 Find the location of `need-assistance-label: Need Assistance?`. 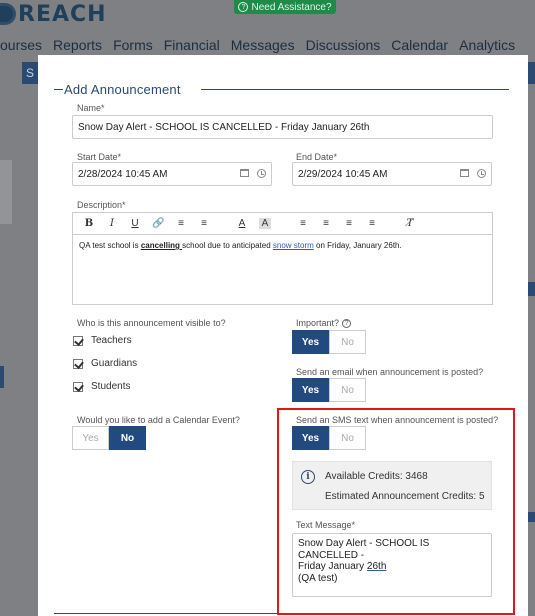

need-assistance-label: Need Assistance? is located at coordinates (291, 7).